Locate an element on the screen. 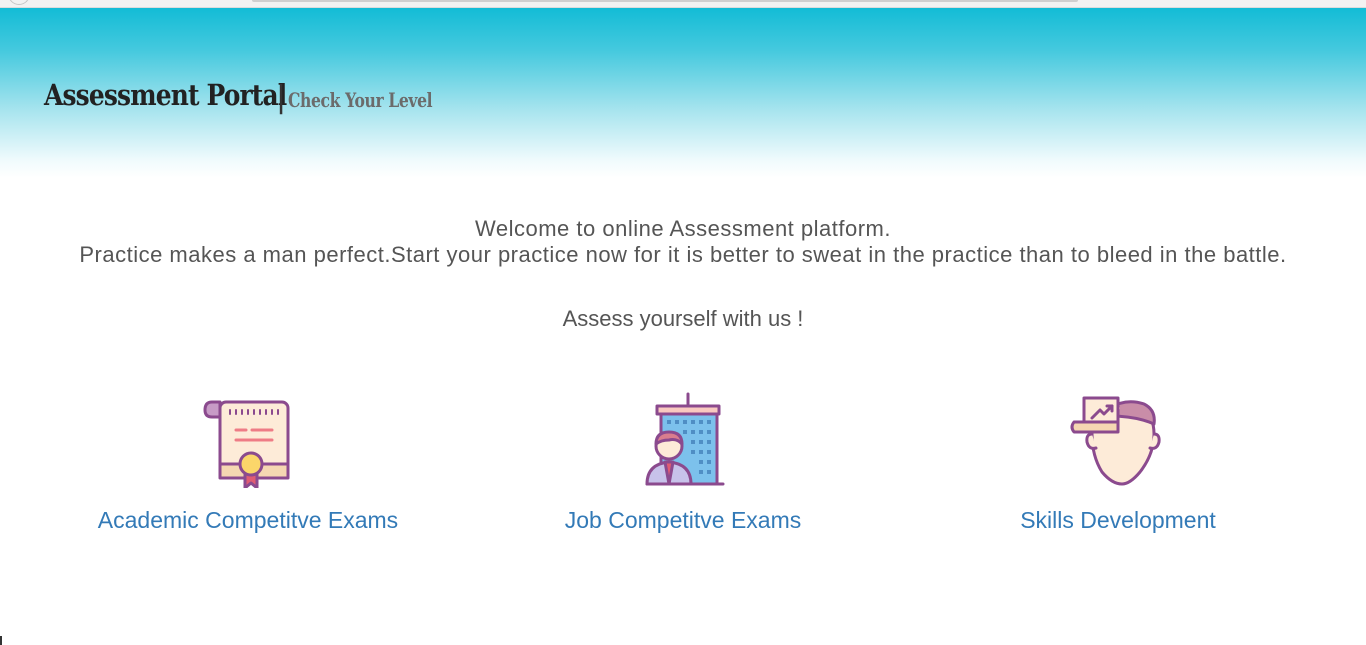 Image resolution: width=1366 pixels, height=645 pixels. office-worker-icon is located at coordinates (683, 440).